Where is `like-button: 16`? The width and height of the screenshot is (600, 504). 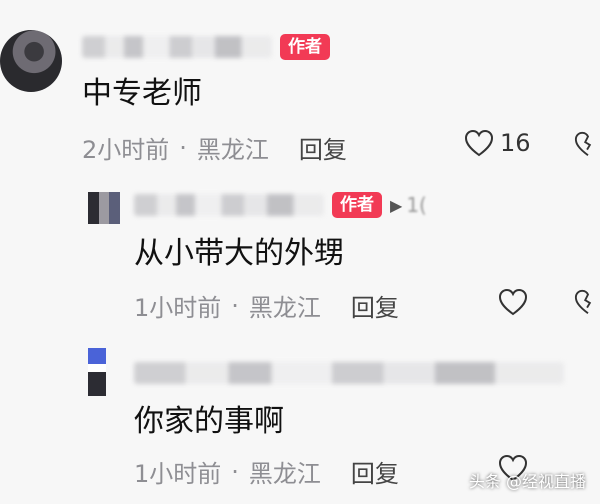
like-button: 16 is located at coordinates (497, 143).